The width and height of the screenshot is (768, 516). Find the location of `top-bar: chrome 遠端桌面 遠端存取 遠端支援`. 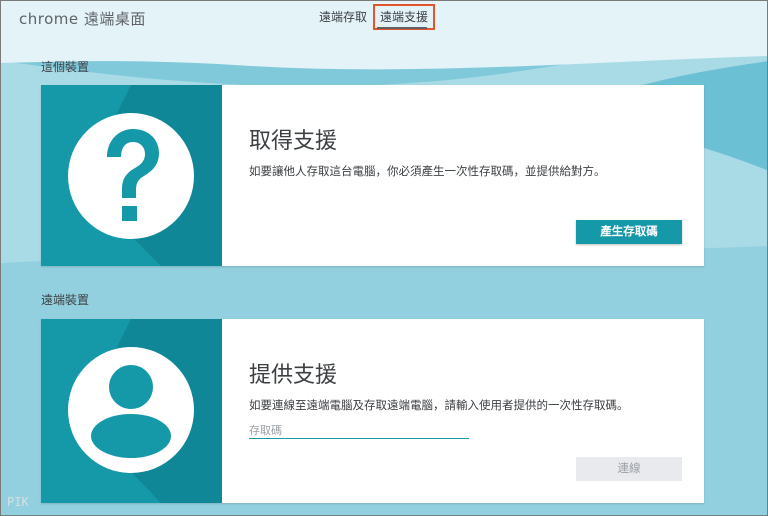

top-bar: chrome 遠端桌面 遠端存取 遠端支援 is located at coordinates (384, 18).